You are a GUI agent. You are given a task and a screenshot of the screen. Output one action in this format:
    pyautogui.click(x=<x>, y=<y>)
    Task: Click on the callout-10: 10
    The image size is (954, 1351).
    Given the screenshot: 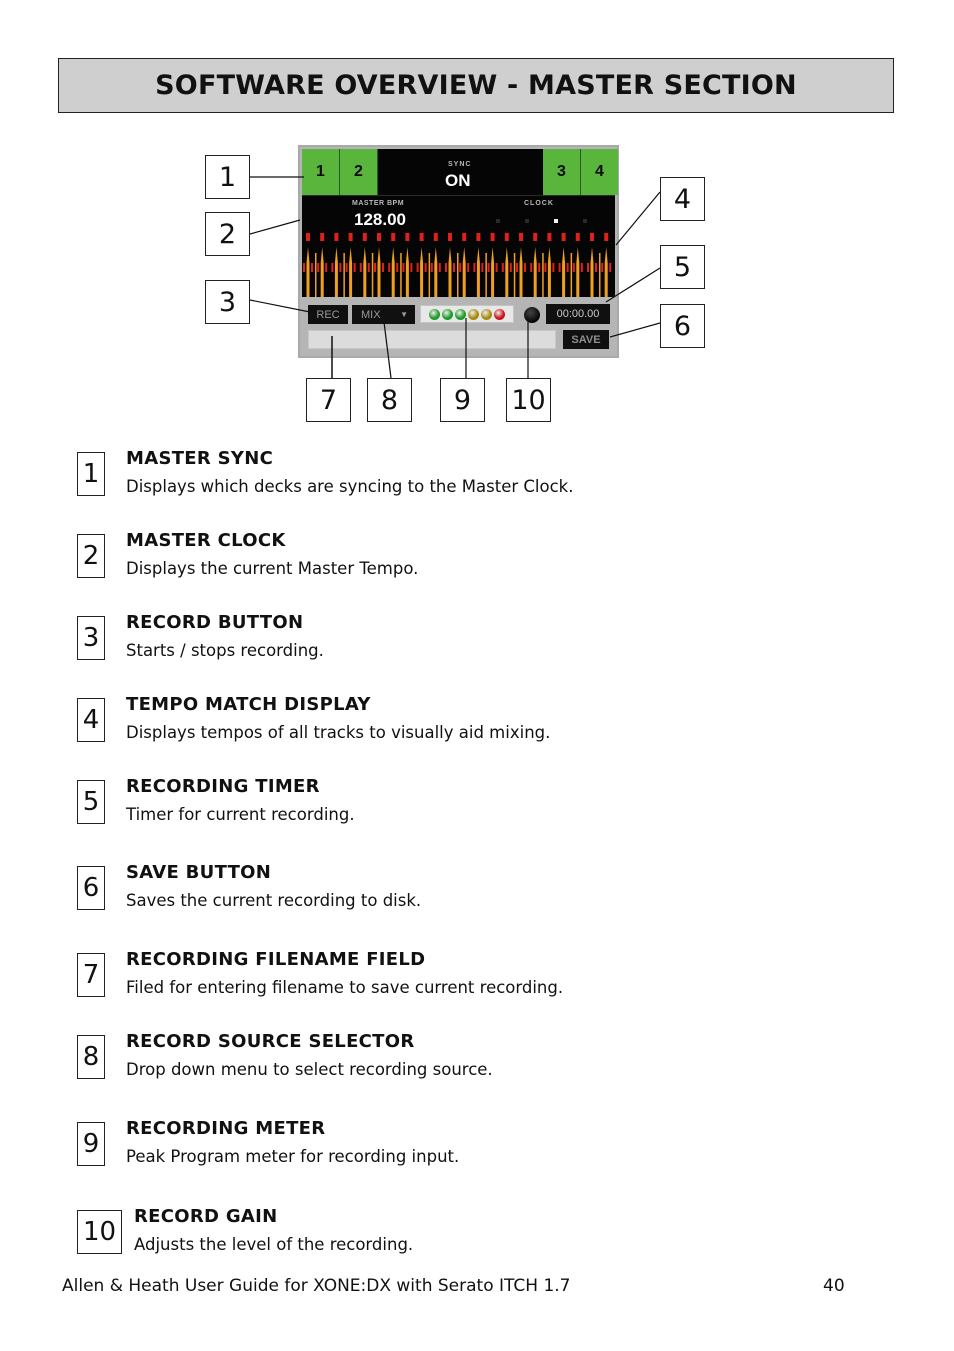 What is the action you would take?
    pyautogui.click(x=528, y=400)
    